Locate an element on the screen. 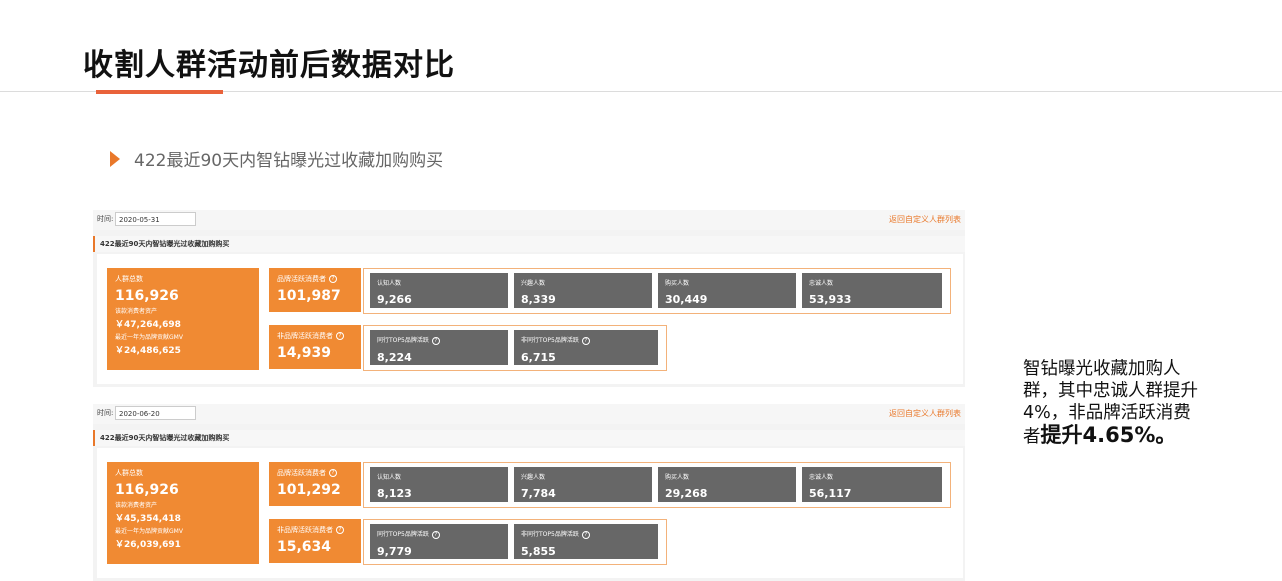  top5-box-peer: 同行TOP5品牌活跃? 9,779 is located at coordinates (439, 541).